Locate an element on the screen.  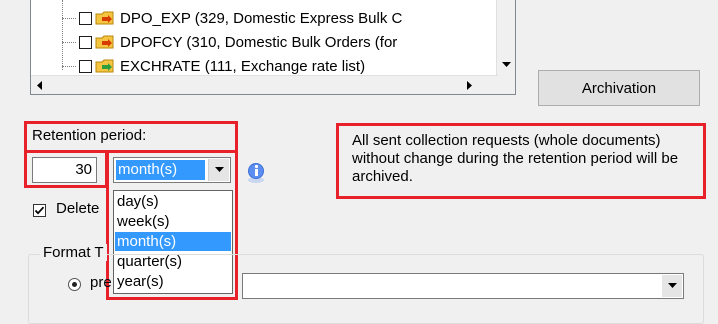
tree-item: EXCHRATE (111, Exchange rate list) is located at coordinates (213, 66).